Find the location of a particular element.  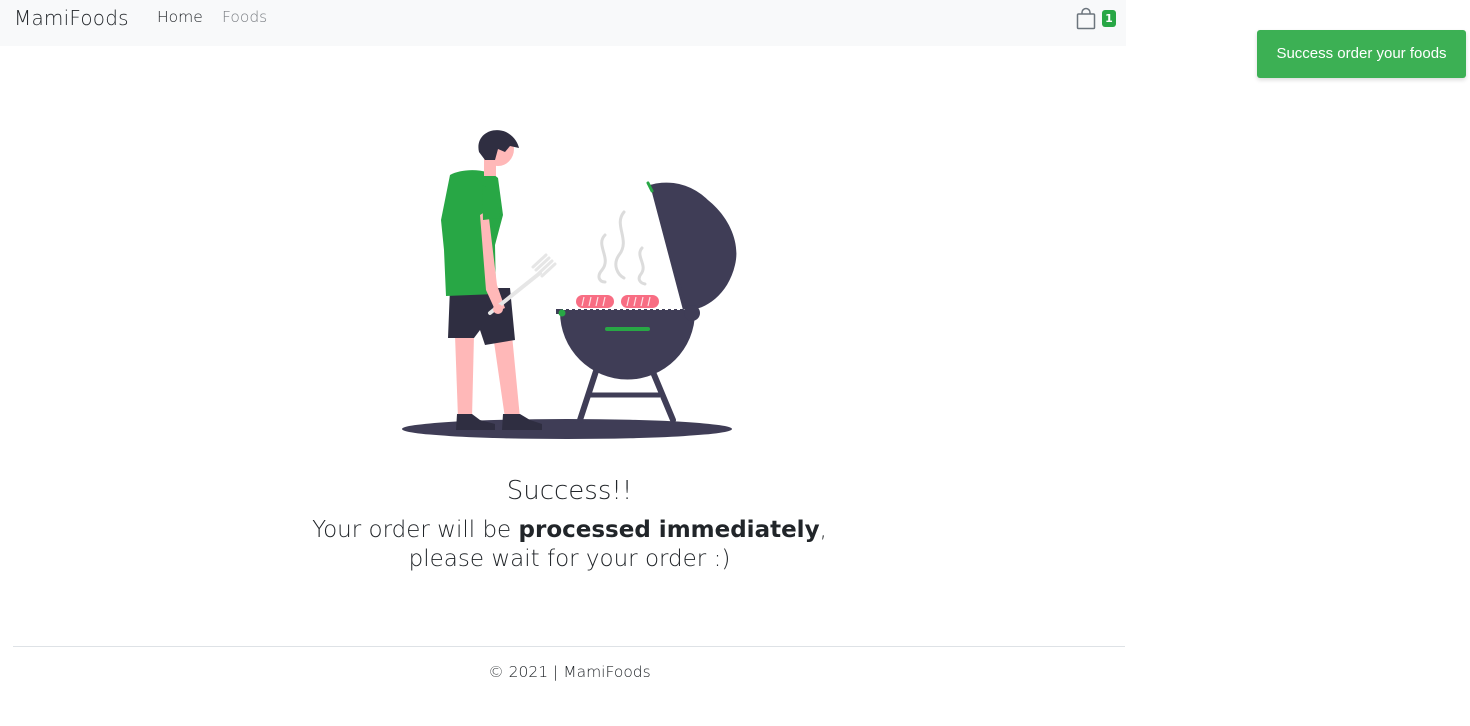

cart-count-badge: 1 is located at coordinates (1109, 18).